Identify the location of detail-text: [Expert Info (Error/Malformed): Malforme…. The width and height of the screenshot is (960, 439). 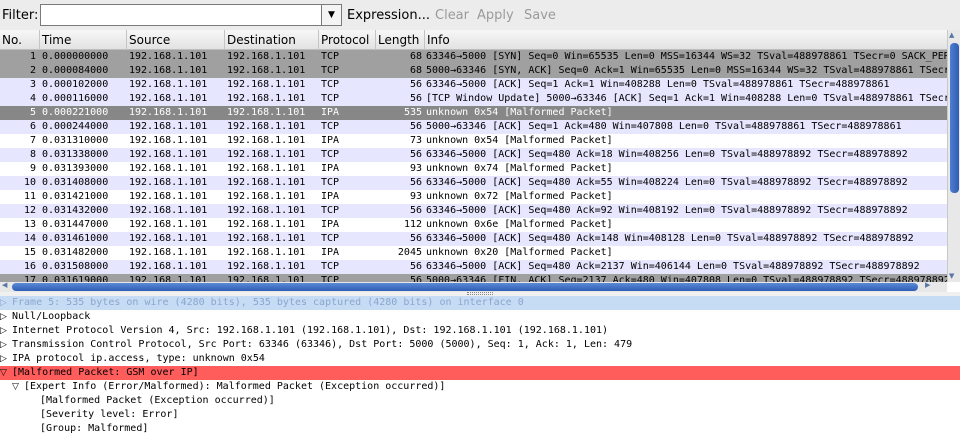
(235, 386).